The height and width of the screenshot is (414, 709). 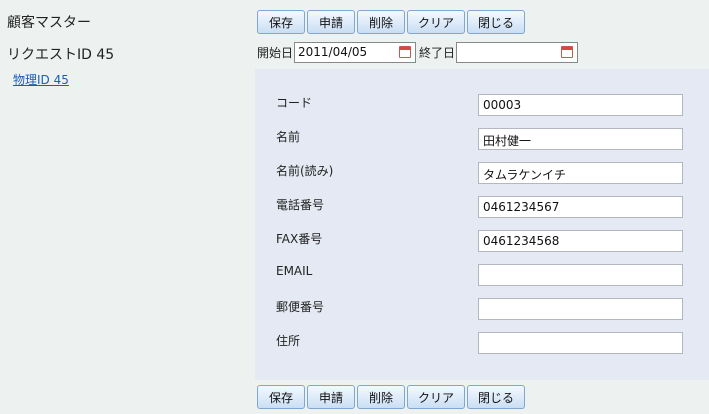 I want to click on bottom-toolbar: 保存 申請 削除 クリア 閉じる, so click(x=391, y=397).